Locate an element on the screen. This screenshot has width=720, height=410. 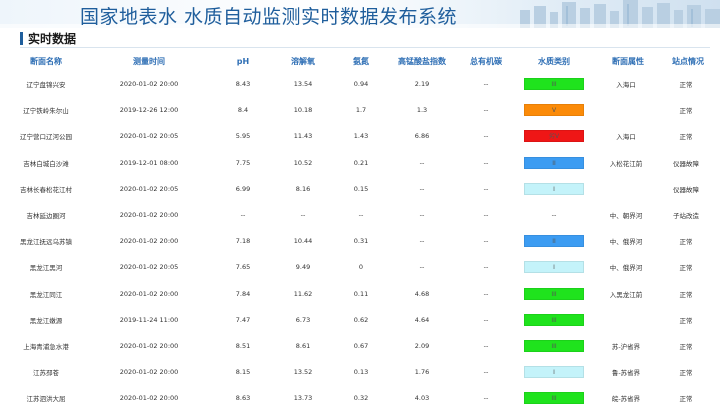
column-header-dissolved-oxygen: 溶解氧 is located at coordinates (303, 61).